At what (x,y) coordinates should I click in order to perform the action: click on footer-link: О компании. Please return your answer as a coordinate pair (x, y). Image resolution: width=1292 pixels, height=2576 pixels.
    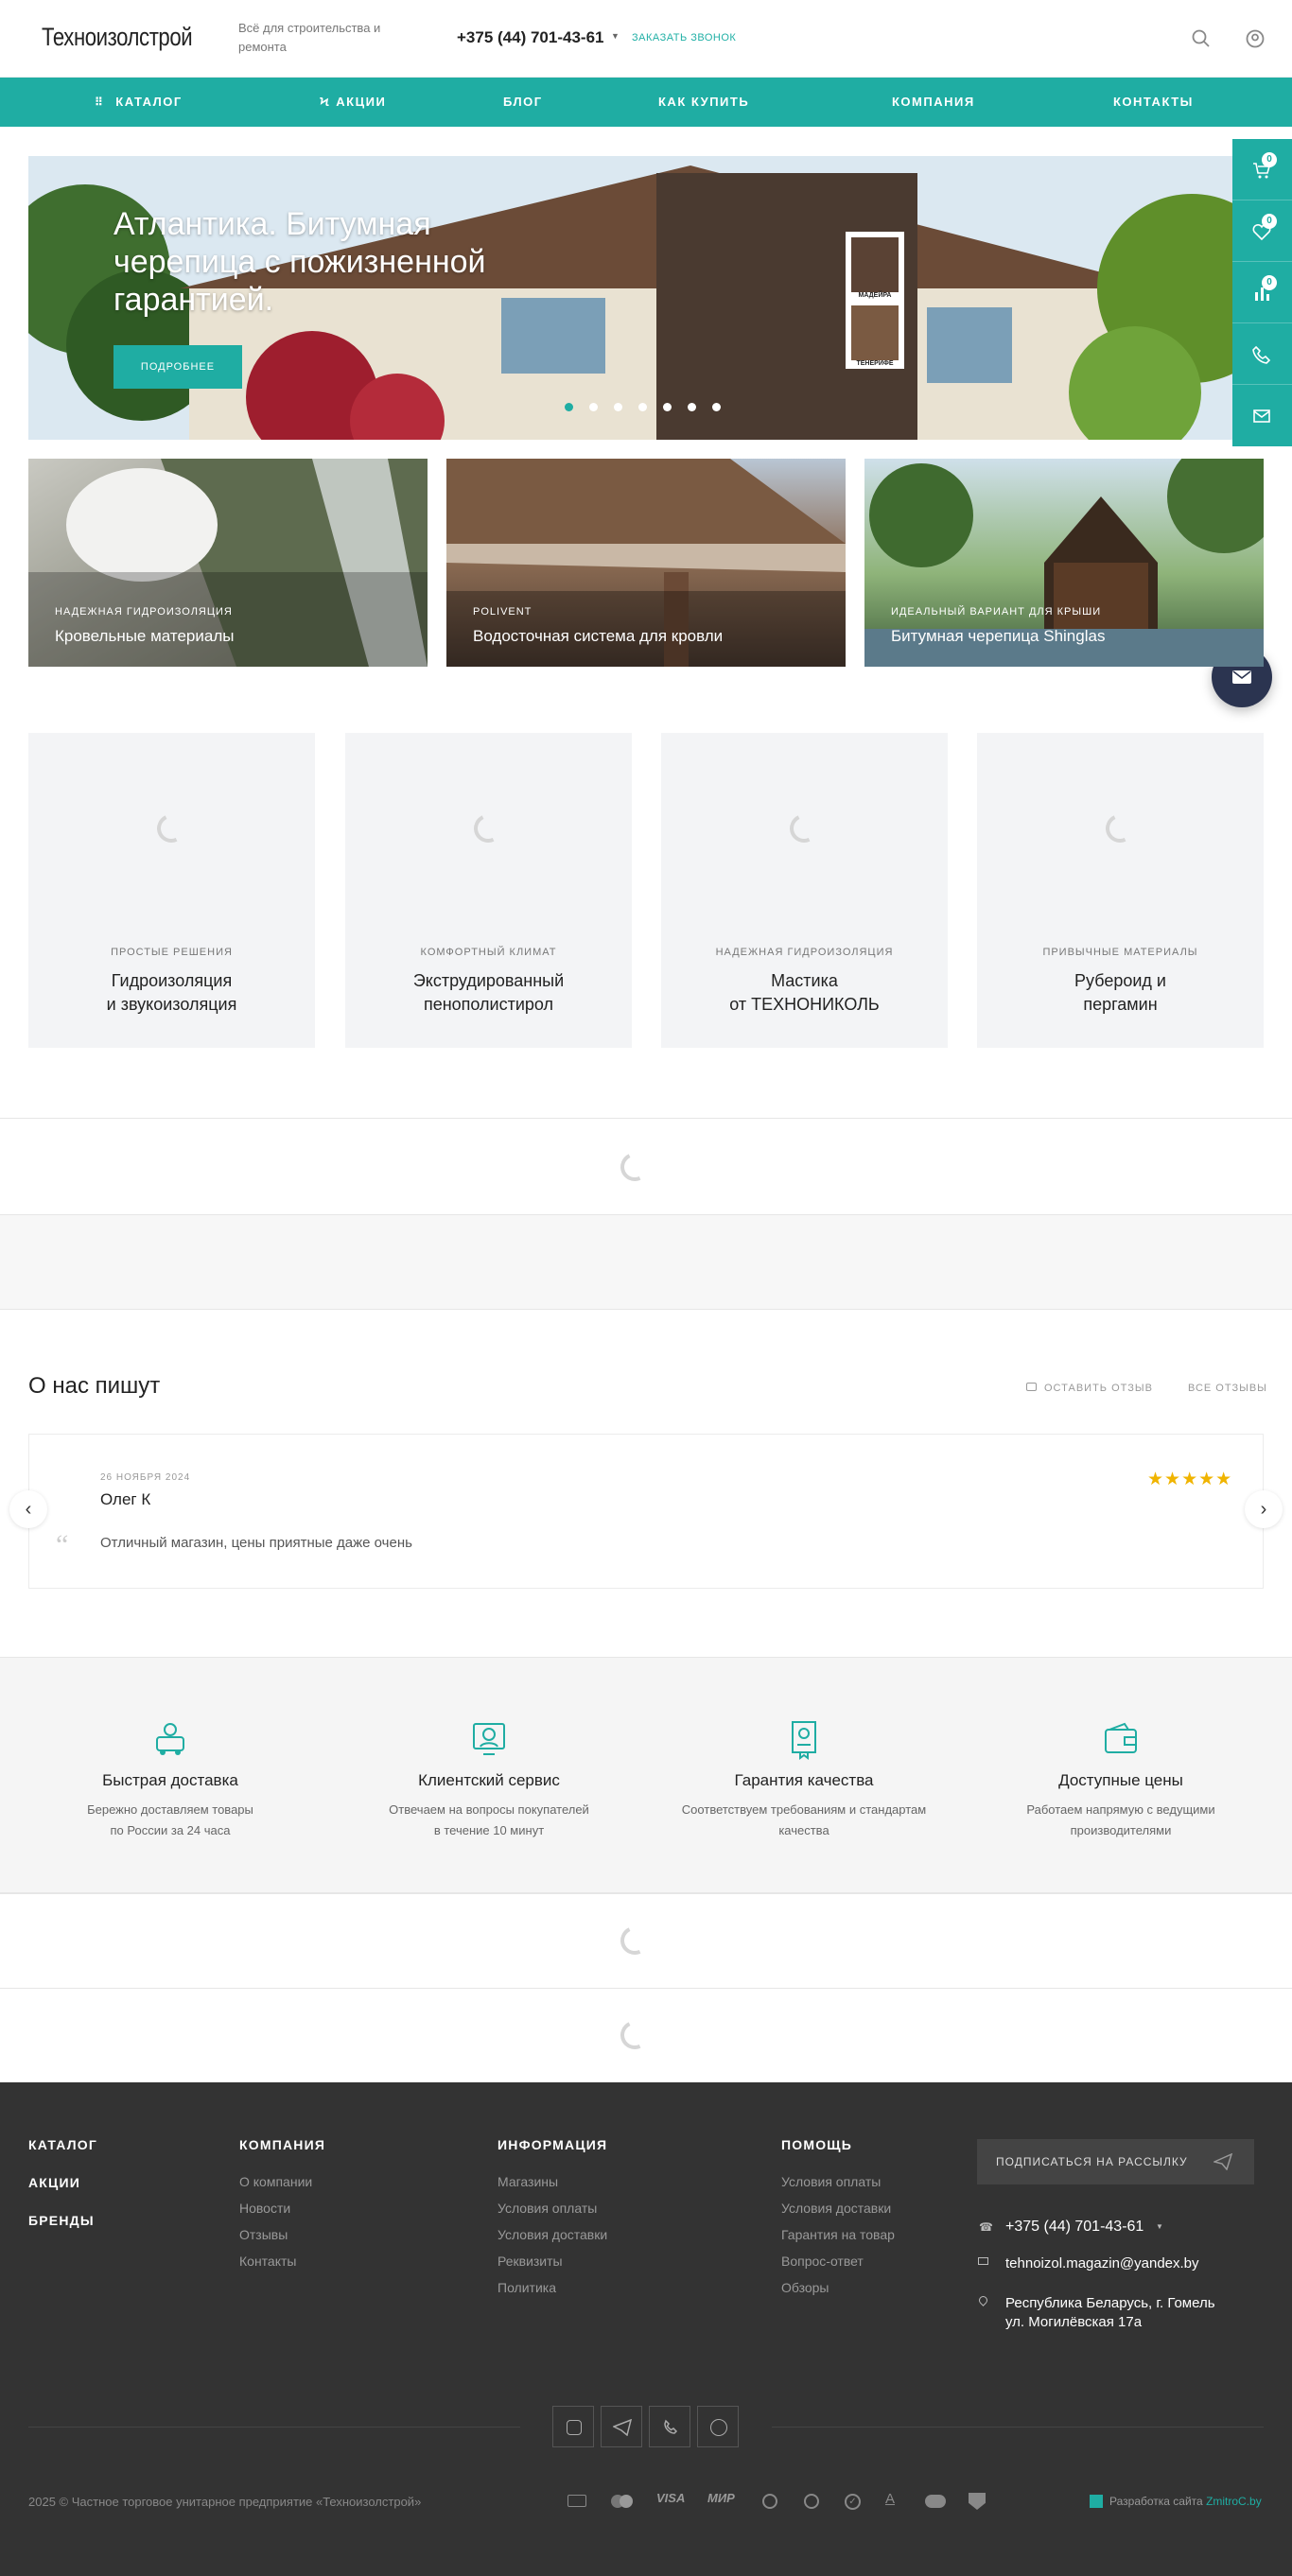
    Looking at the image, I should click on (275, 2181).